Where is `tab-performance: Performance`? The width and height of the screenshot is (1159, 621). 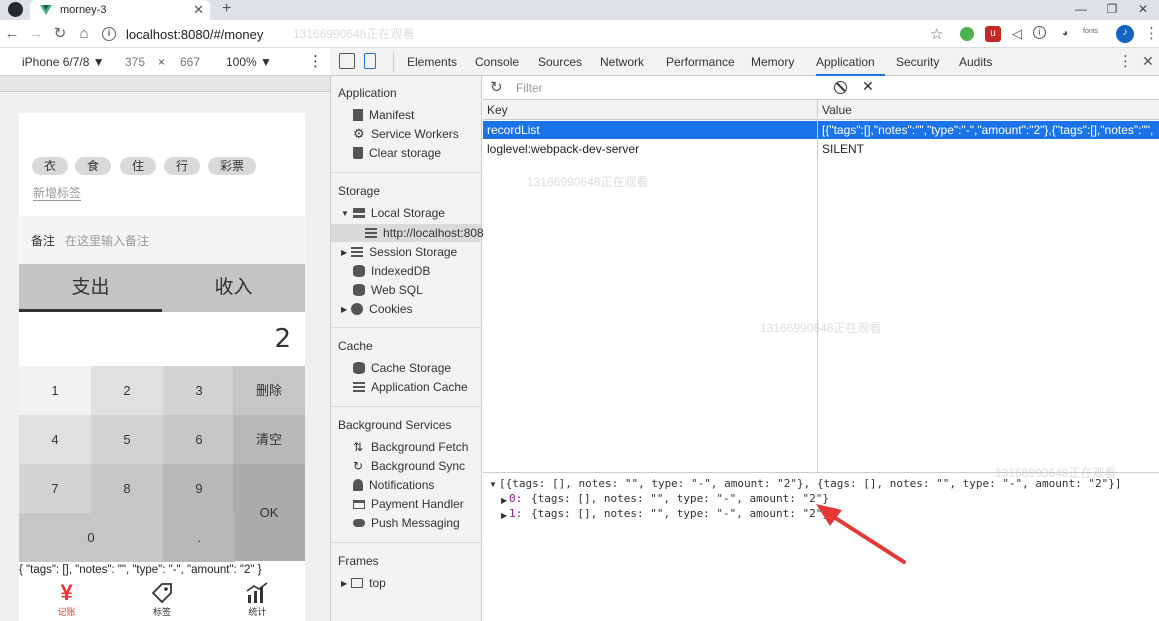 tab-performance: Performance is located at coordinates (700, 62).